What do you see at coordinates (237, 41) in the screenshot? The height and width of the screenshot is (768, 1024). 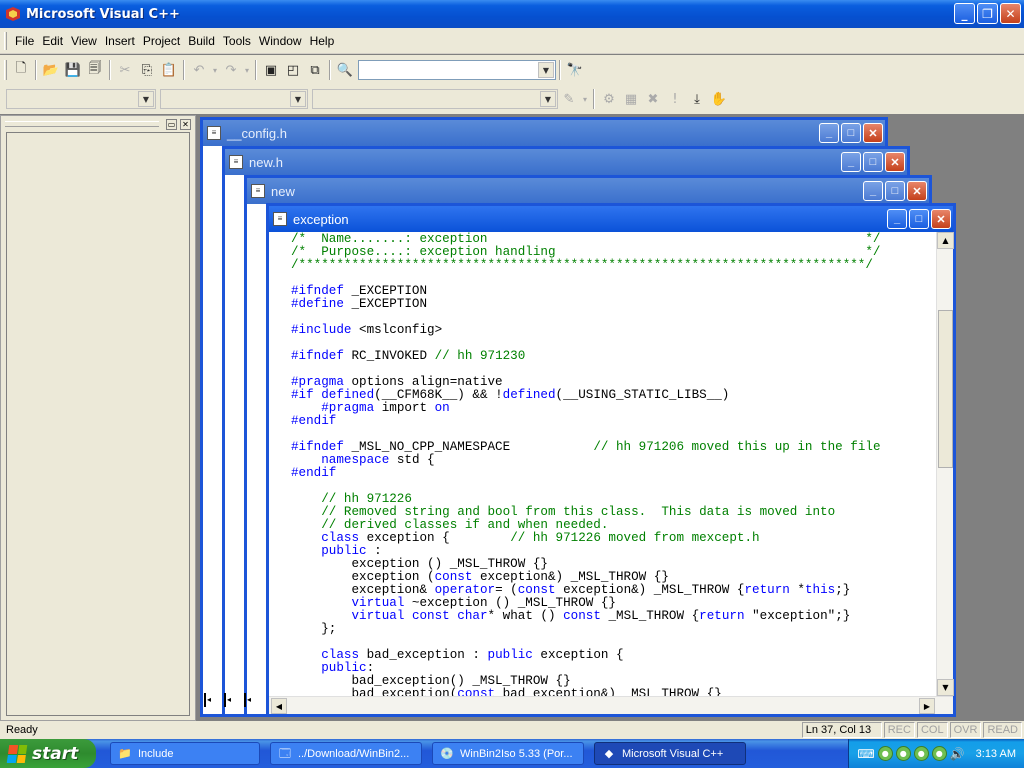 I see `menu-tools: Tools` at bounding box center [237, 41].